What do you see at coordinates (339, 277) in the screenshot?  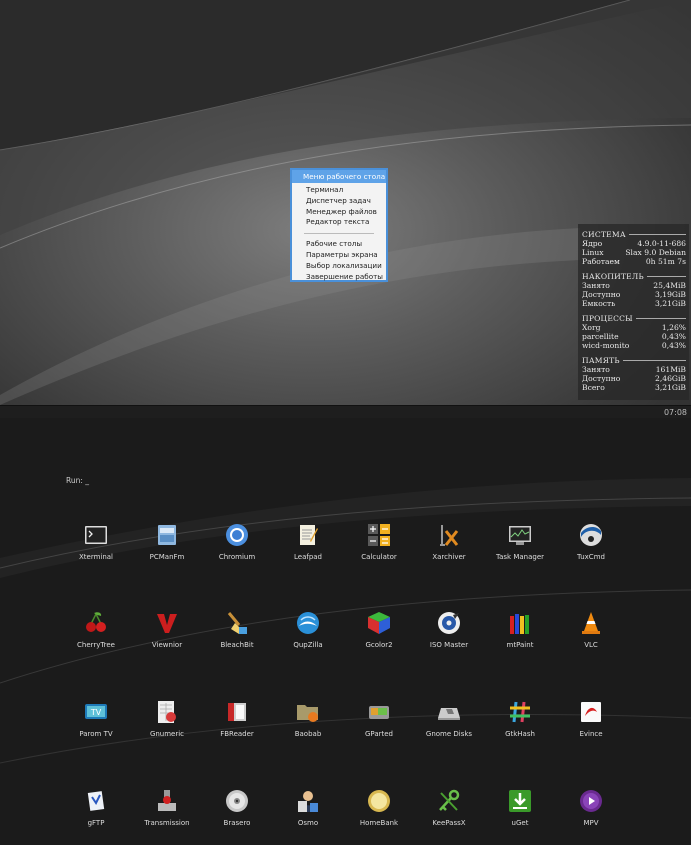 I see `menu-item-shutdown: Завершение работы` at bounding box center [339, 277].